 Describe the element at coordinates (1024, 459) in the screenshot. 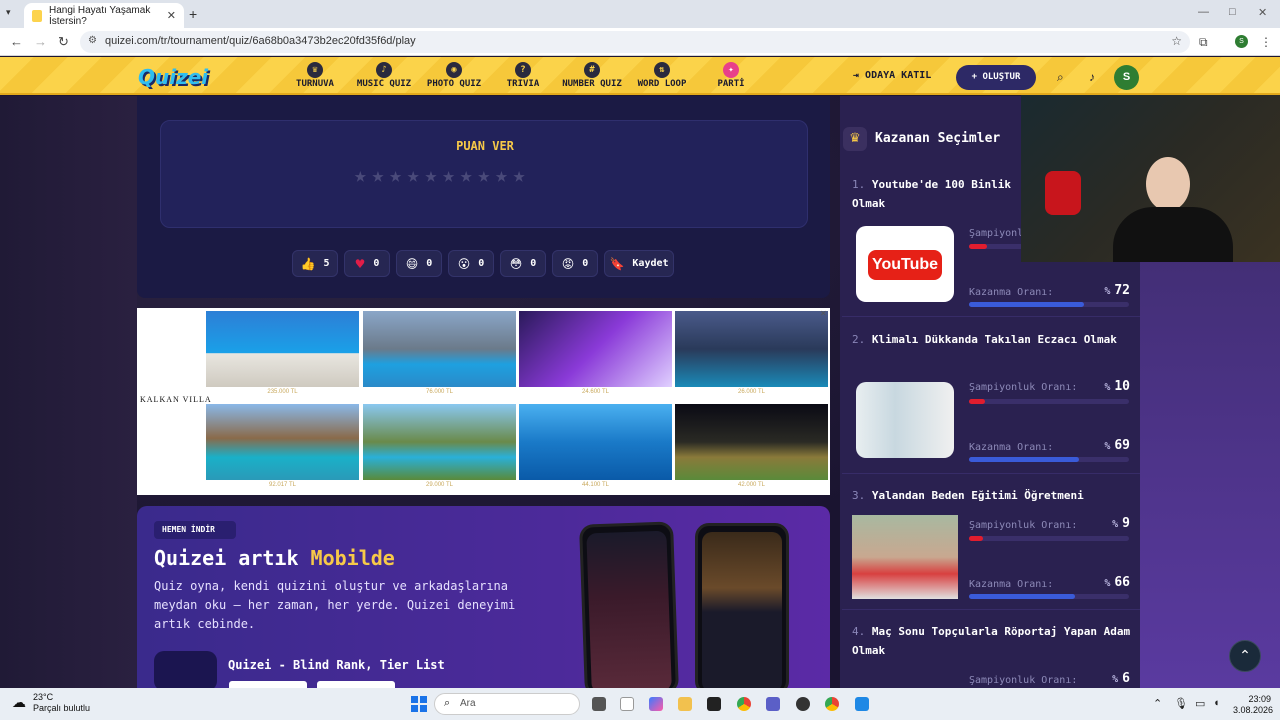

I see `win-rate-fill` at that location.